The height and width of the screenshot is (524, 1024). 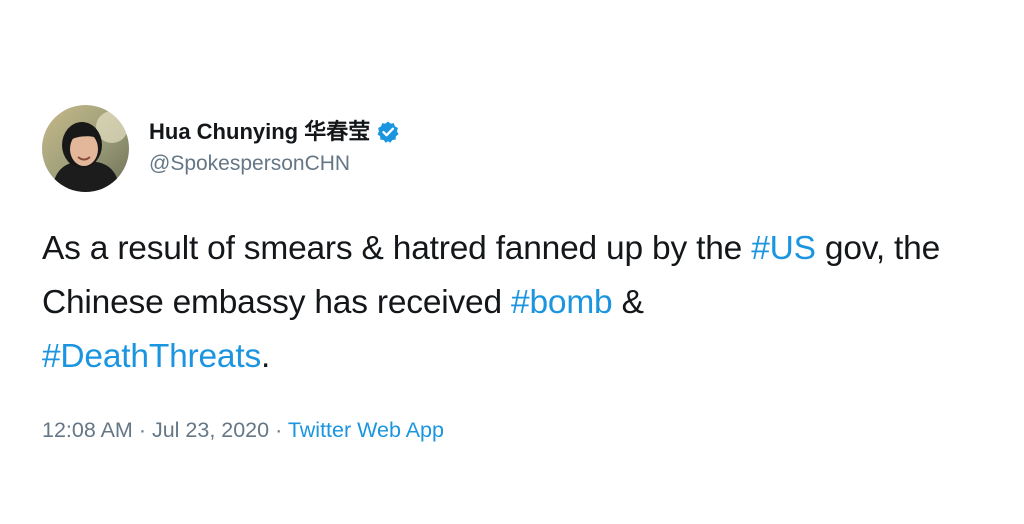 I want to click on verified-badge-icon, so click(x=388, y=132).